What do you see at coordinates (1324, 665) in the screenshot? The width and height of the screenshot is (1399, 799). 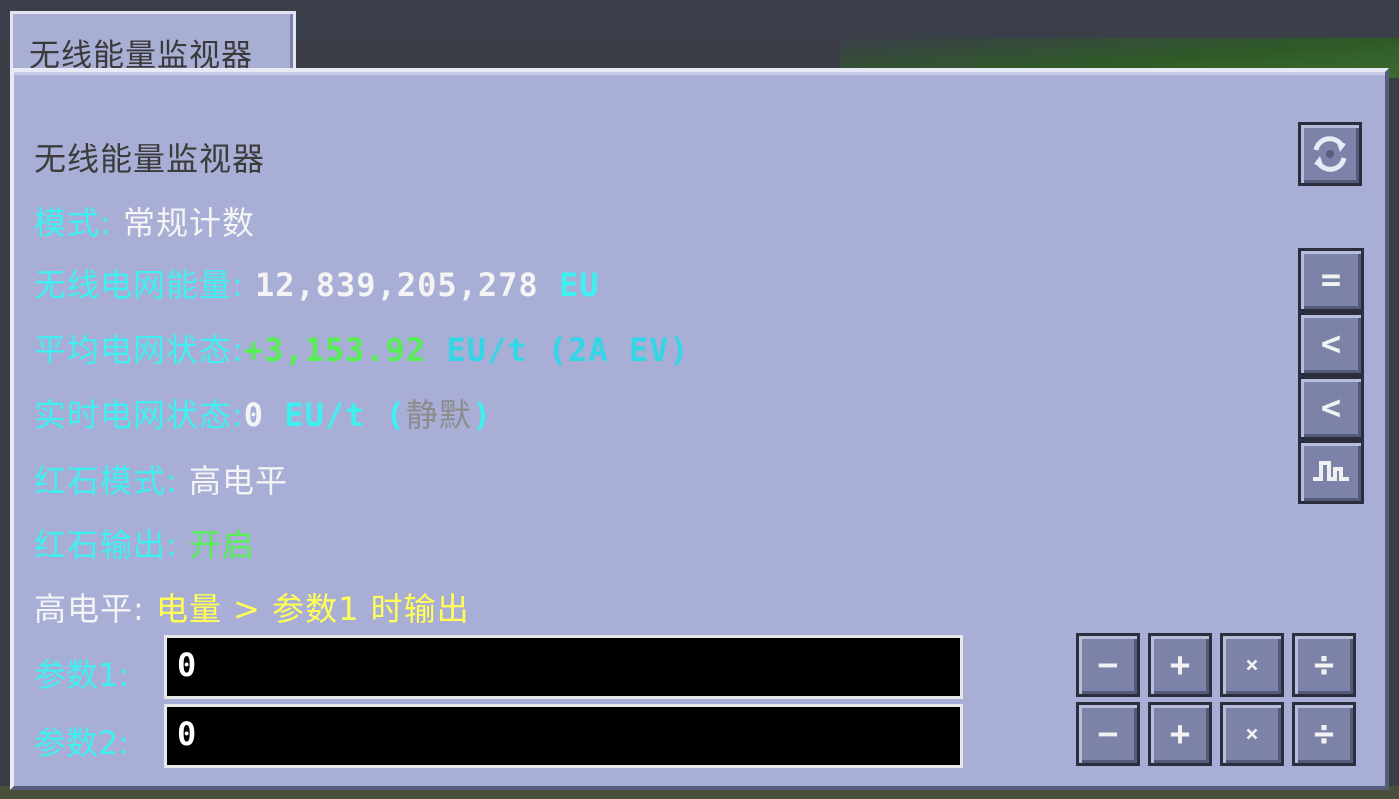 I see `param1-divide-button: ÷` at bounding box center [1324, 665].